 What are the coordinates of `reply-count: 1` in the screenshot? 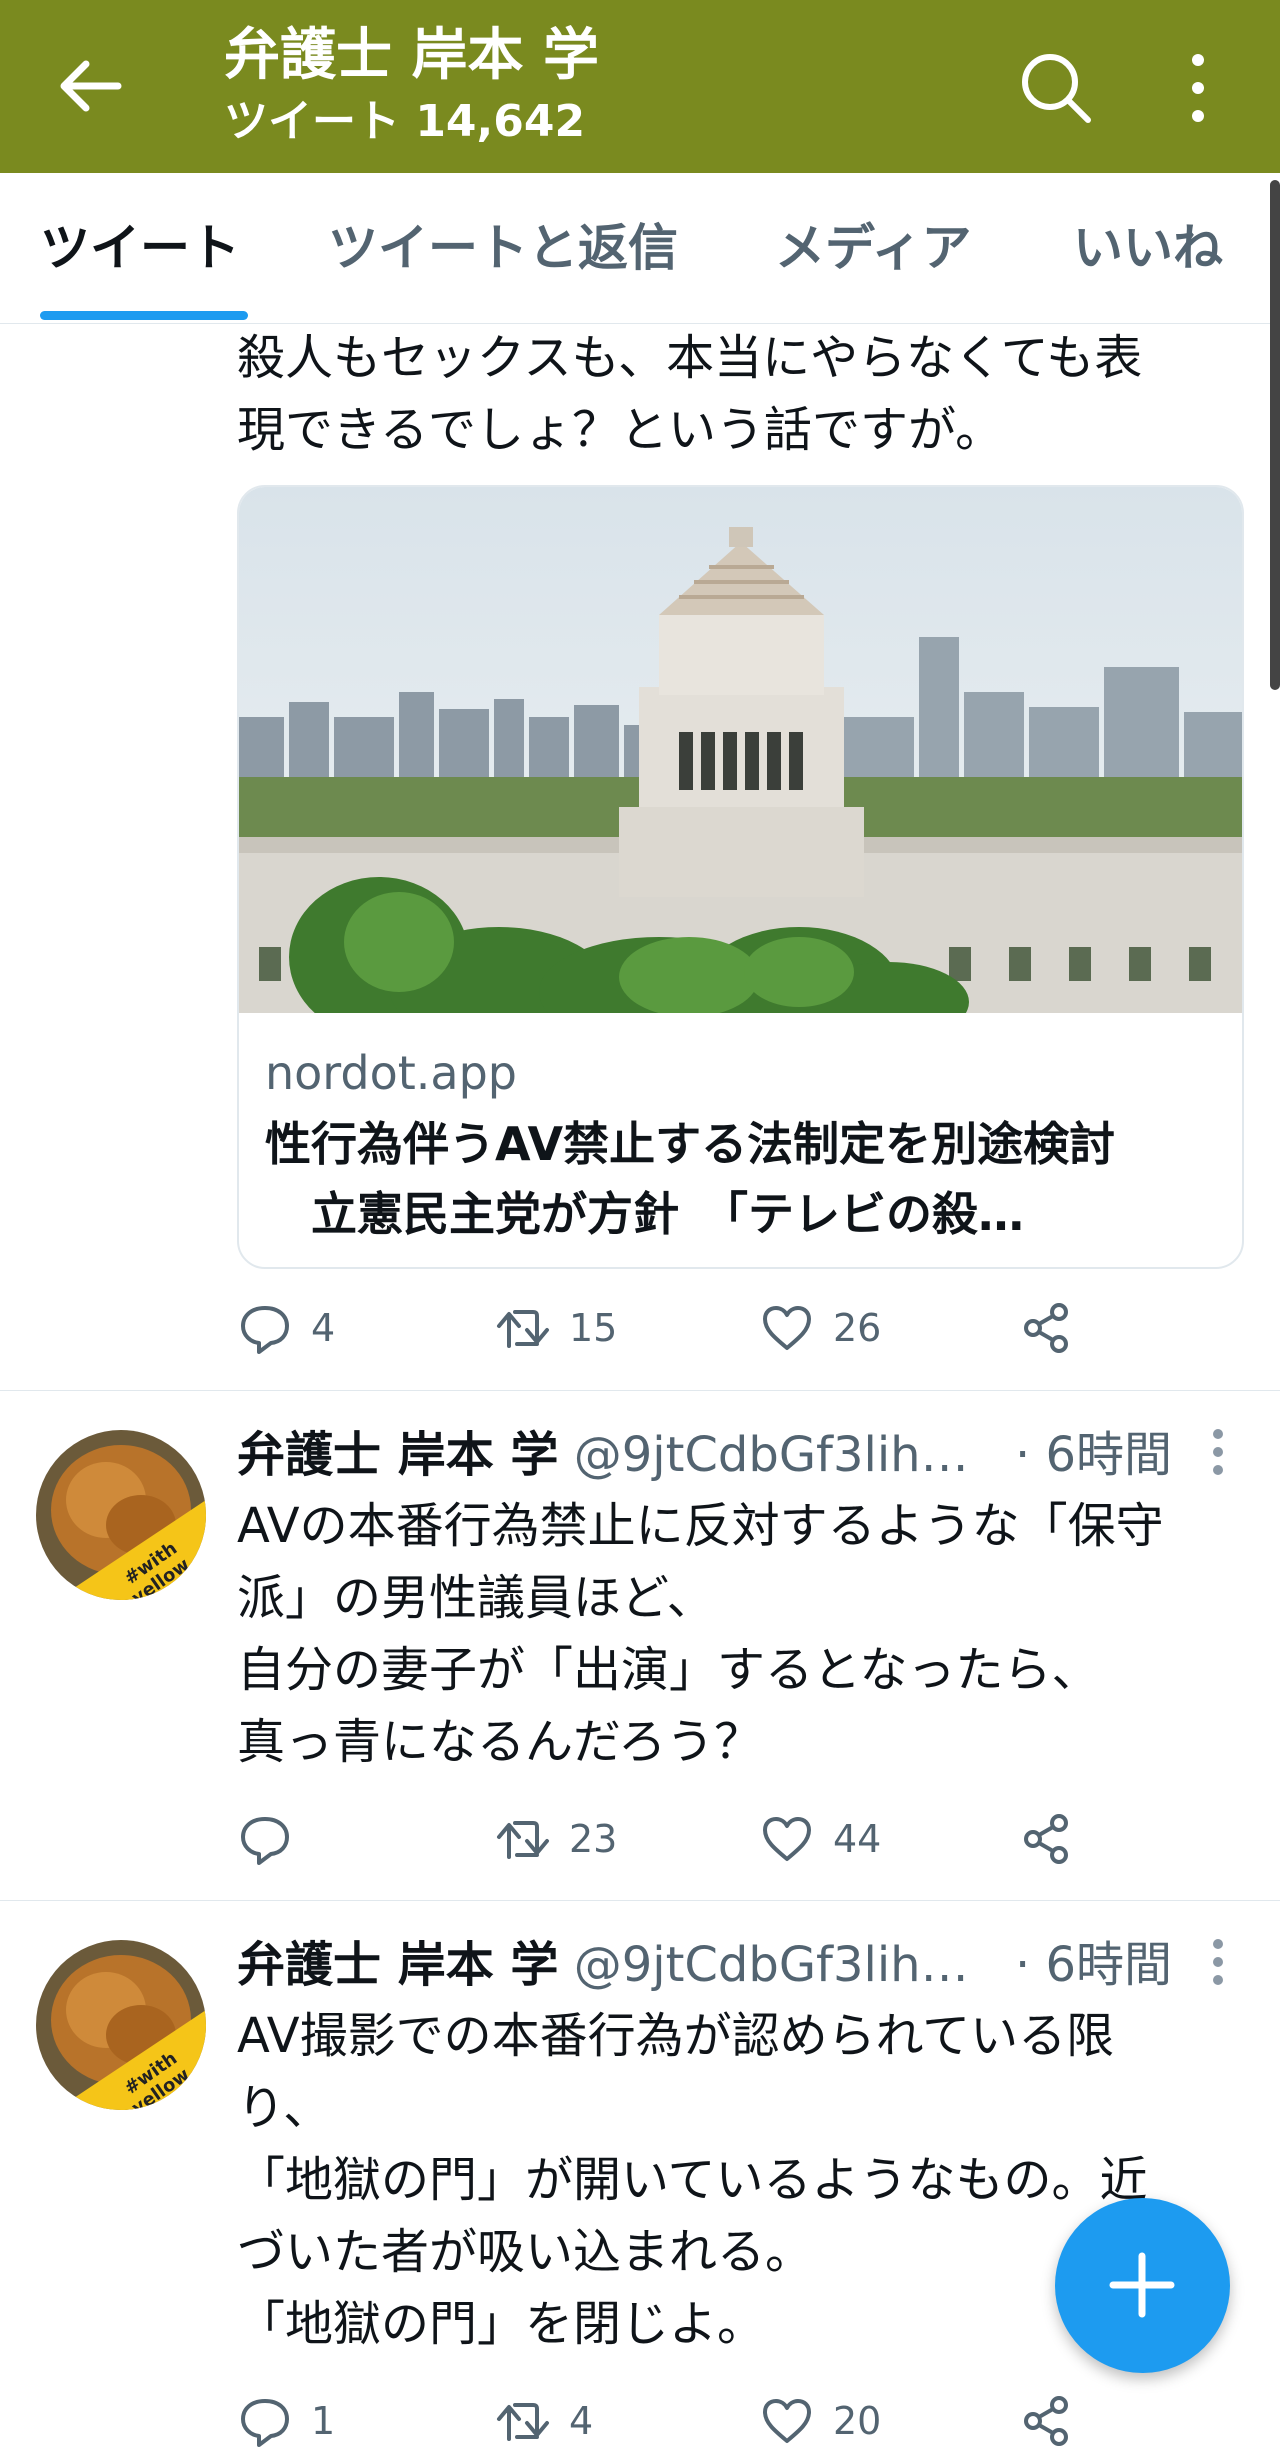 It's located at (323, 2421).